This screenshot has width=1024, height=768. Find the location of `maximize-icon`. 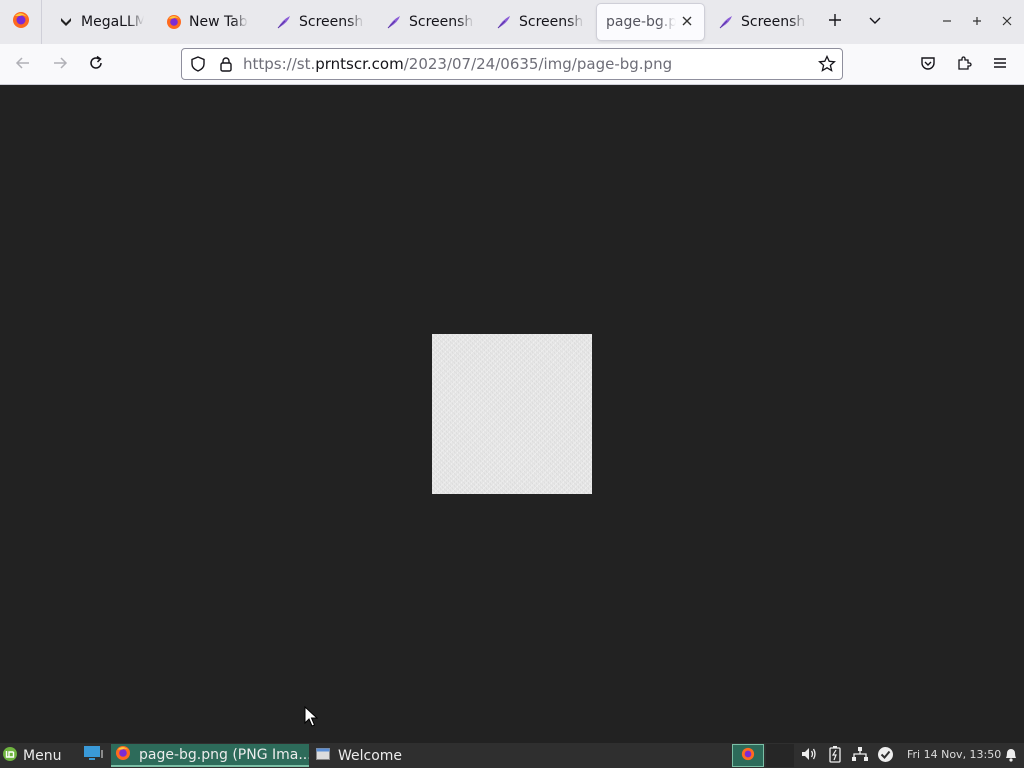

maximize-icon is located at coordinates (977, 22).